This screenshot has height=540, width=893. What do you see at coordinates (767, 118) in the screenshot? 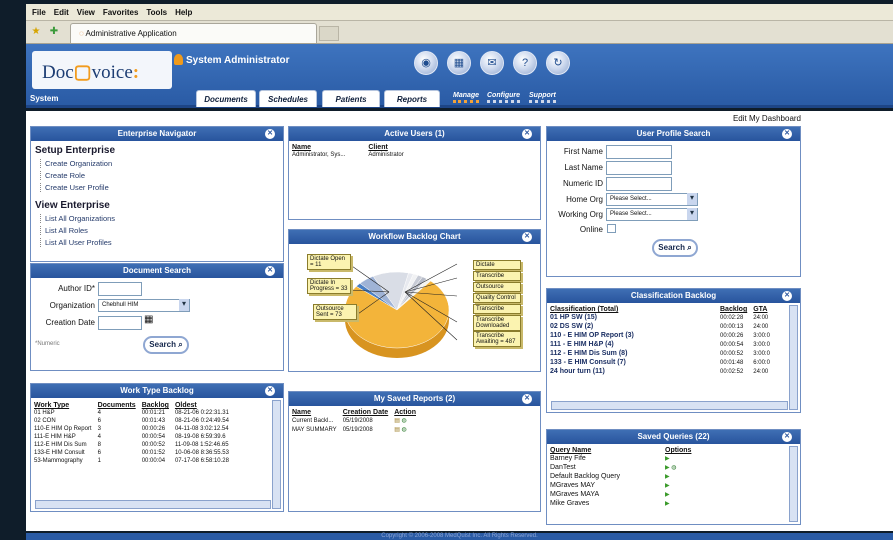
I see `edit-dashboard-link: Edit My Dashboard` at bounding box center [767, 118].